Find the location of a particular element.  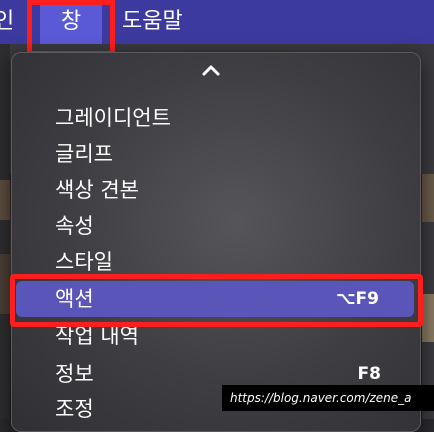

menu-item-properties: 속성 is located at coordinates (216, 226).